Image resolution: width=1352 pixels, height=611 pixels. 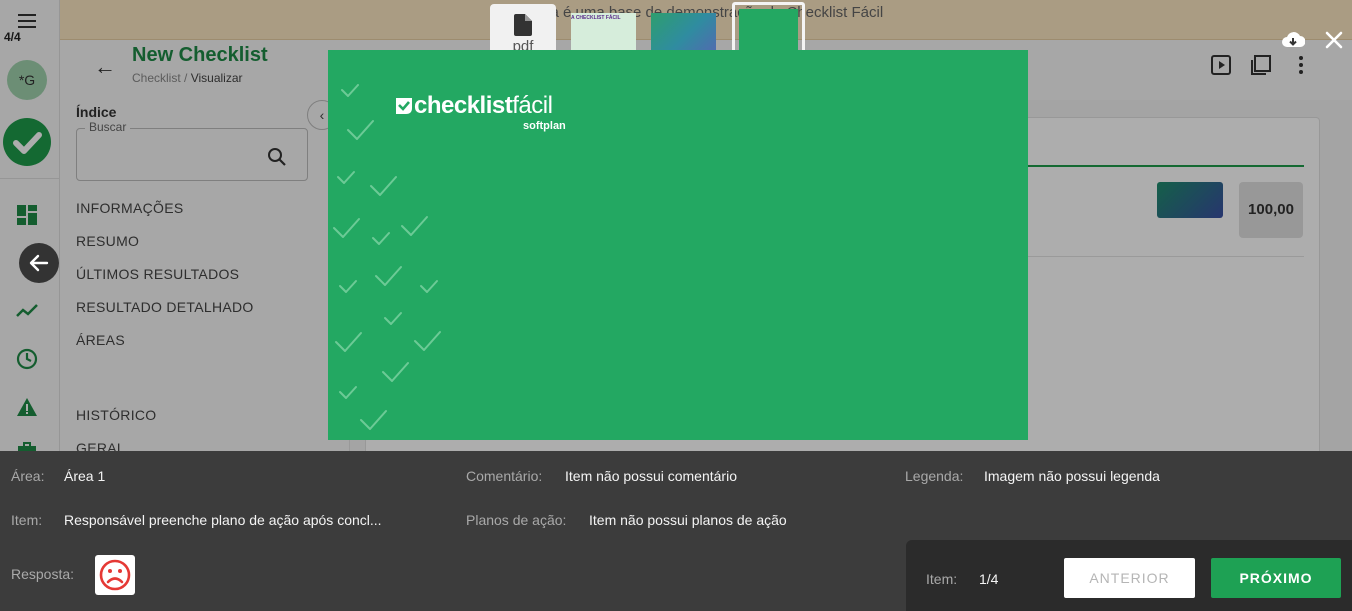 I want to click on close-icon, so click(x=1334, y=40).